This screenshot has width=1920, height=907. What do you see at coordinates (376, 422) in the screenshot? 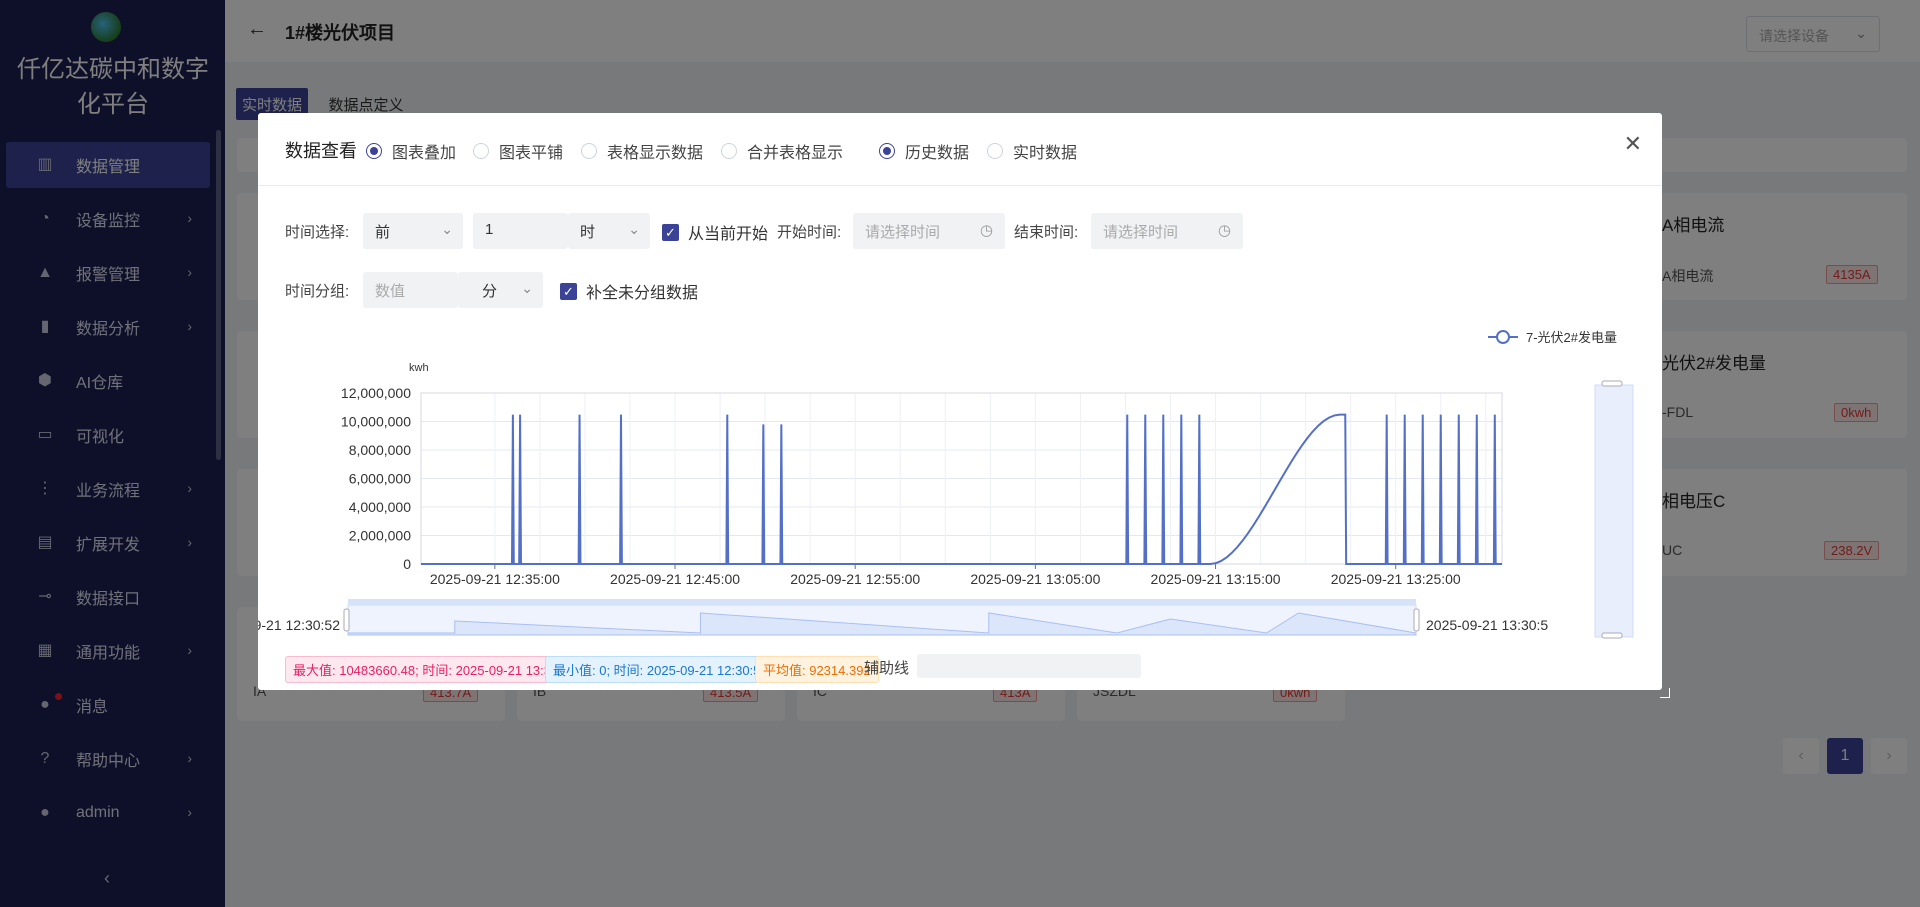
I see `y-tick-label: 10,000,000` at bounding box center [376, 422].